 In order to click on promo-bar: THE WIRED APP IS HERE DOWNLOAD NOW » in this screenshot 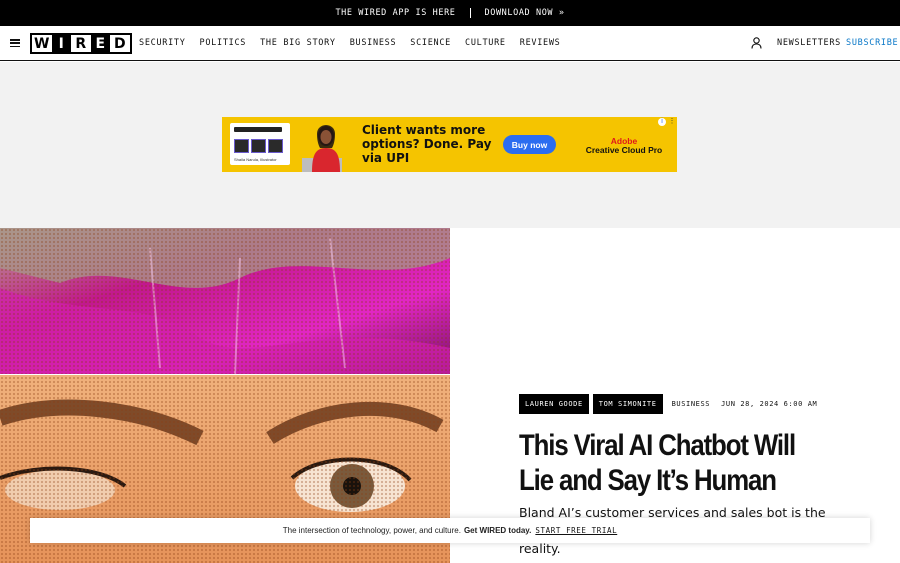, I will do `click(450, 13)`.